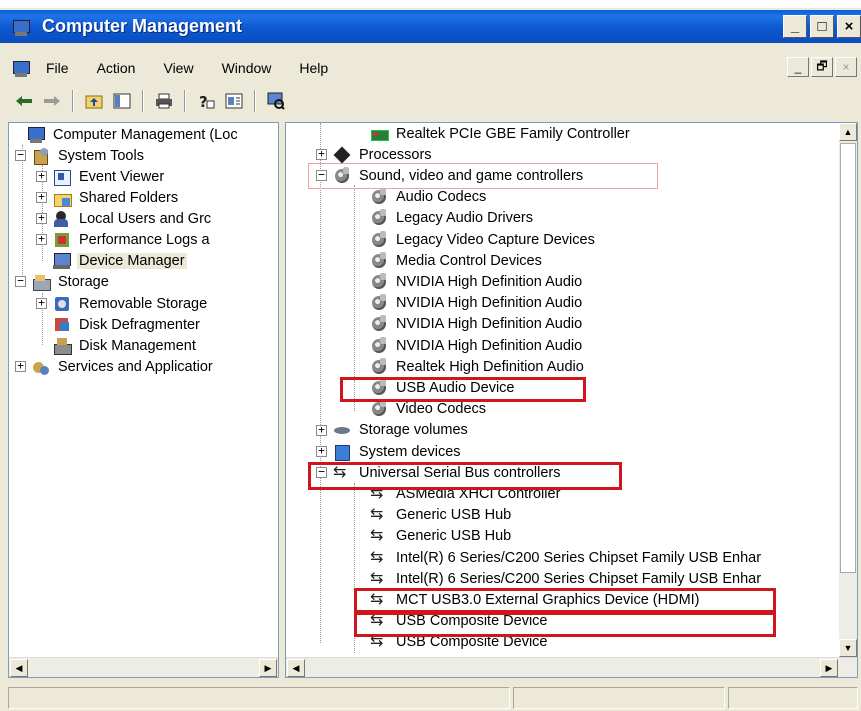 Image resolution: width=861 pixels, height=711 pixels. What do you see at coordinates (393, 430) in the screenshot?
I see `device-tree-item: + Storage volumes` at bounding box center [393, 430].